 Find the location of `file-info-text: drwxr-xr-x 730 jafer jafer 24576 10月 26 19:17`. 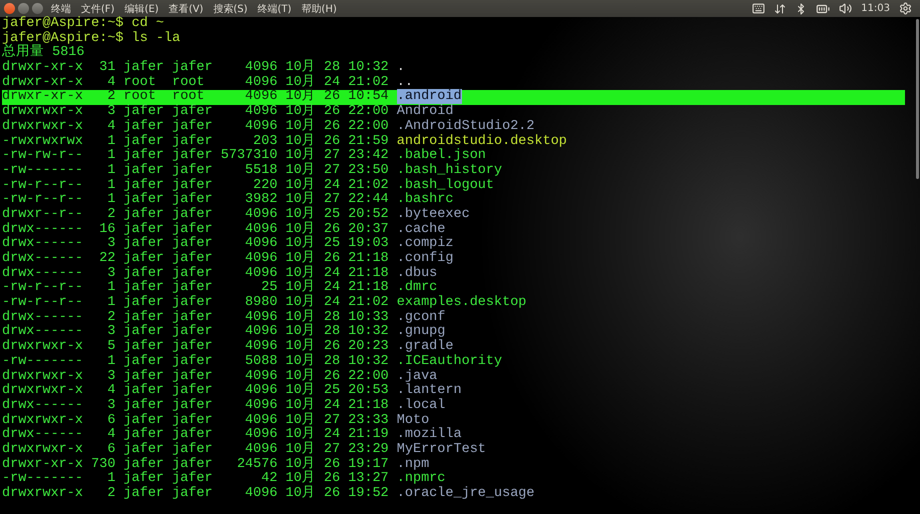

file-info-text: drwxr-xr-x 730 jafer jafer 24576 10月 26 19:17 is located at coordinates (195, 464).